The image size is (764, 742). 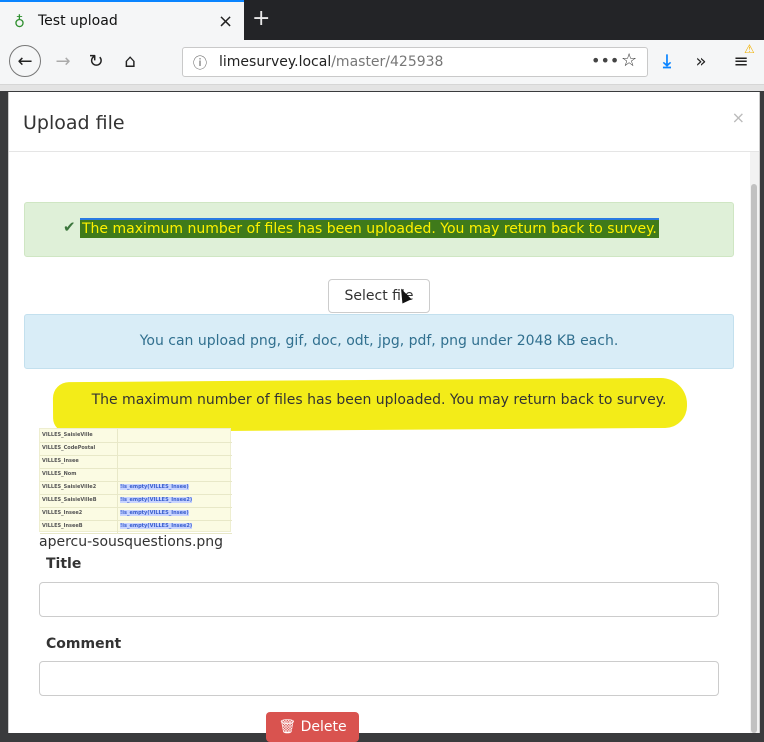 What do you see at coordinates (261, 18) in the screenshot?
I see `new-tab-button: +` at bounding box center [261, 18].